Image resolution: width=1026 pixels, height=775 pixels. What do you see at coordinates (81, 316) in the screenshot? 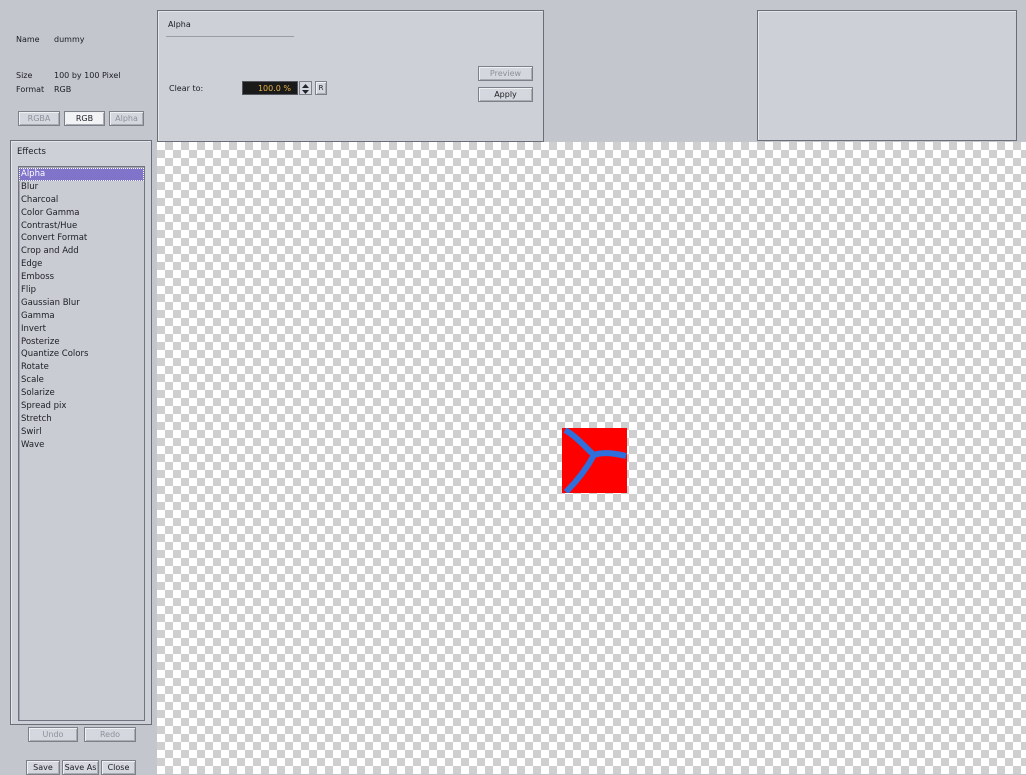
I see `effects-list-item: Gamma` at bounding box center [81, 316].